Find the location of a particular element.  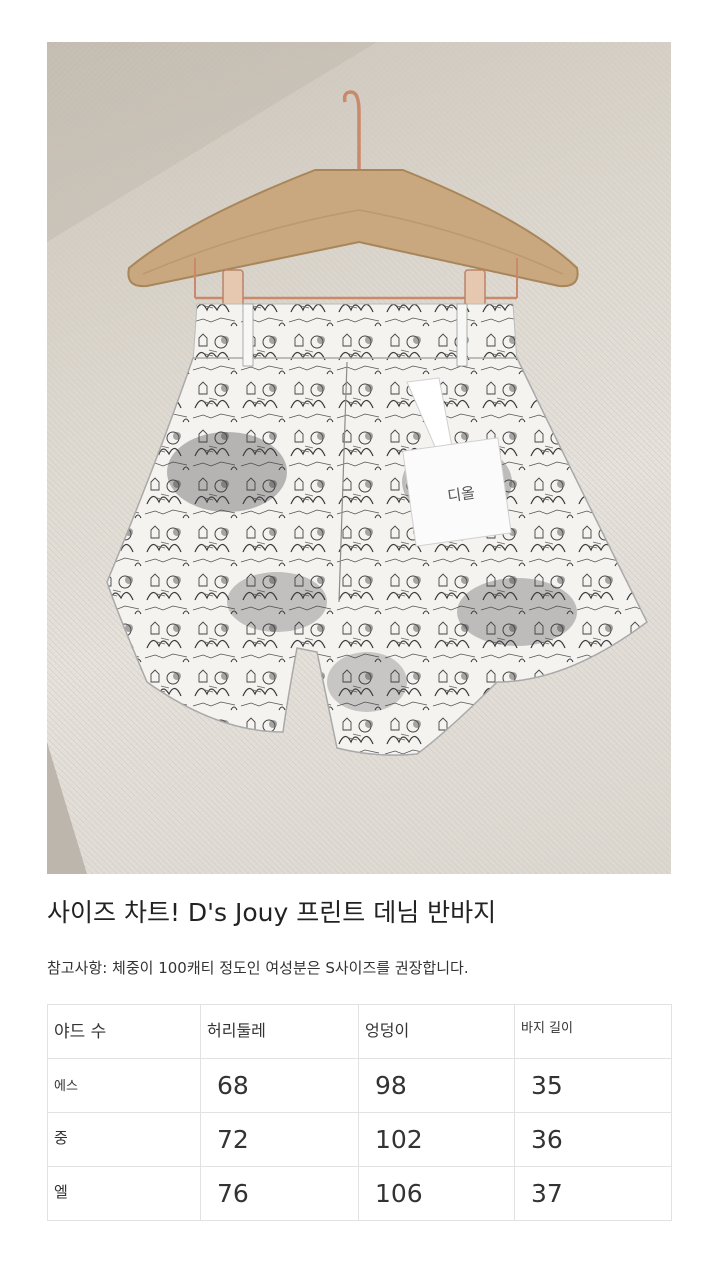

waist-value: 72 is located at coordinates (279, 1139).